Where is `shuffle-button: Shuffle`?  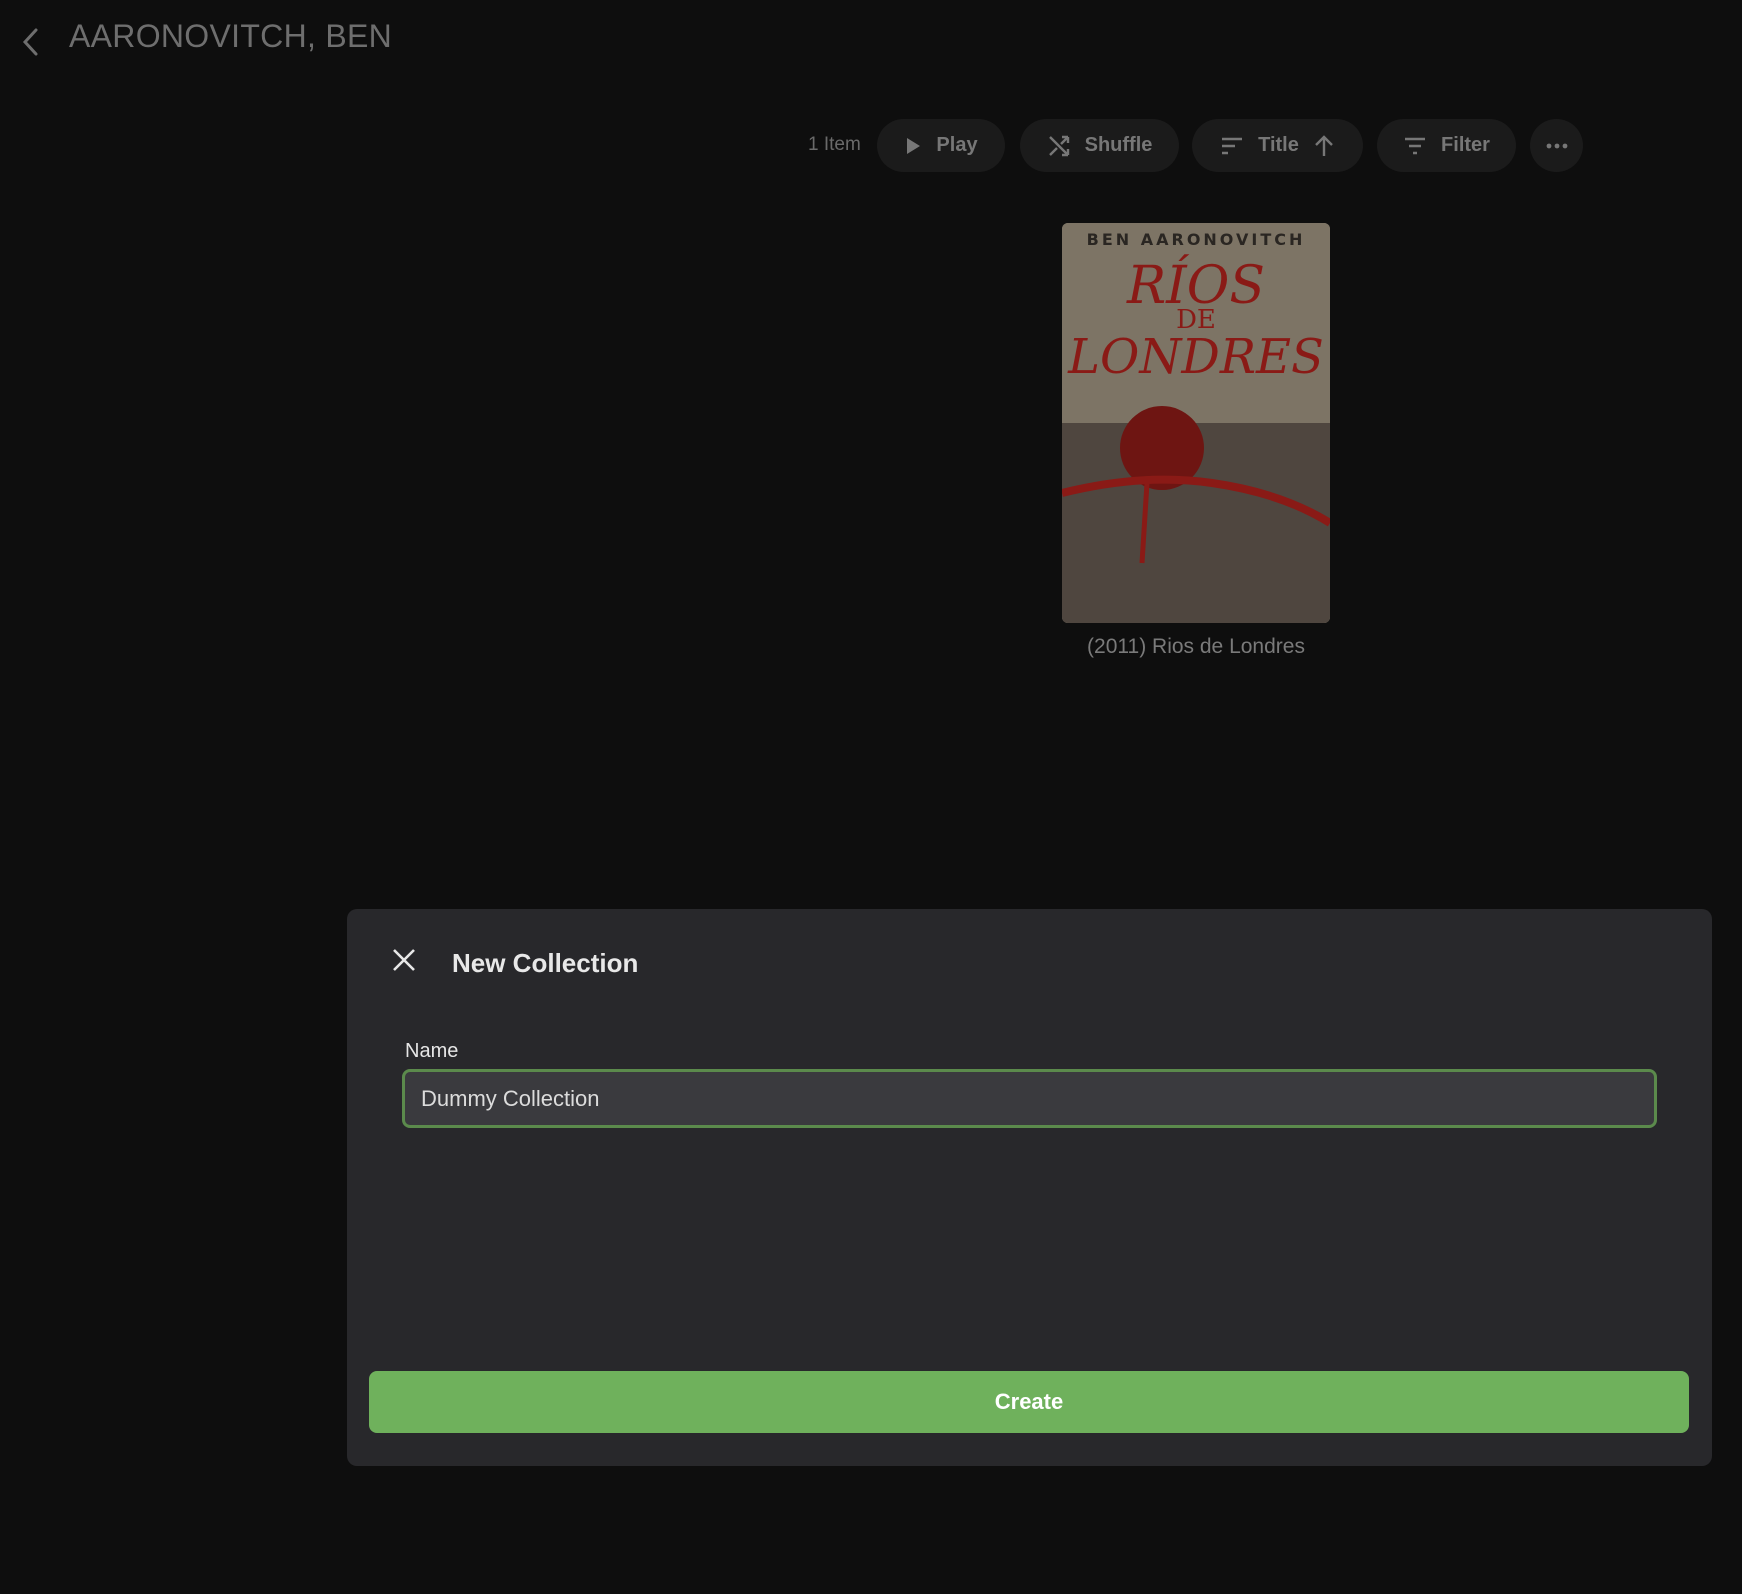 shuffle-button: Shuffle is located at coordinates (1099, 145).